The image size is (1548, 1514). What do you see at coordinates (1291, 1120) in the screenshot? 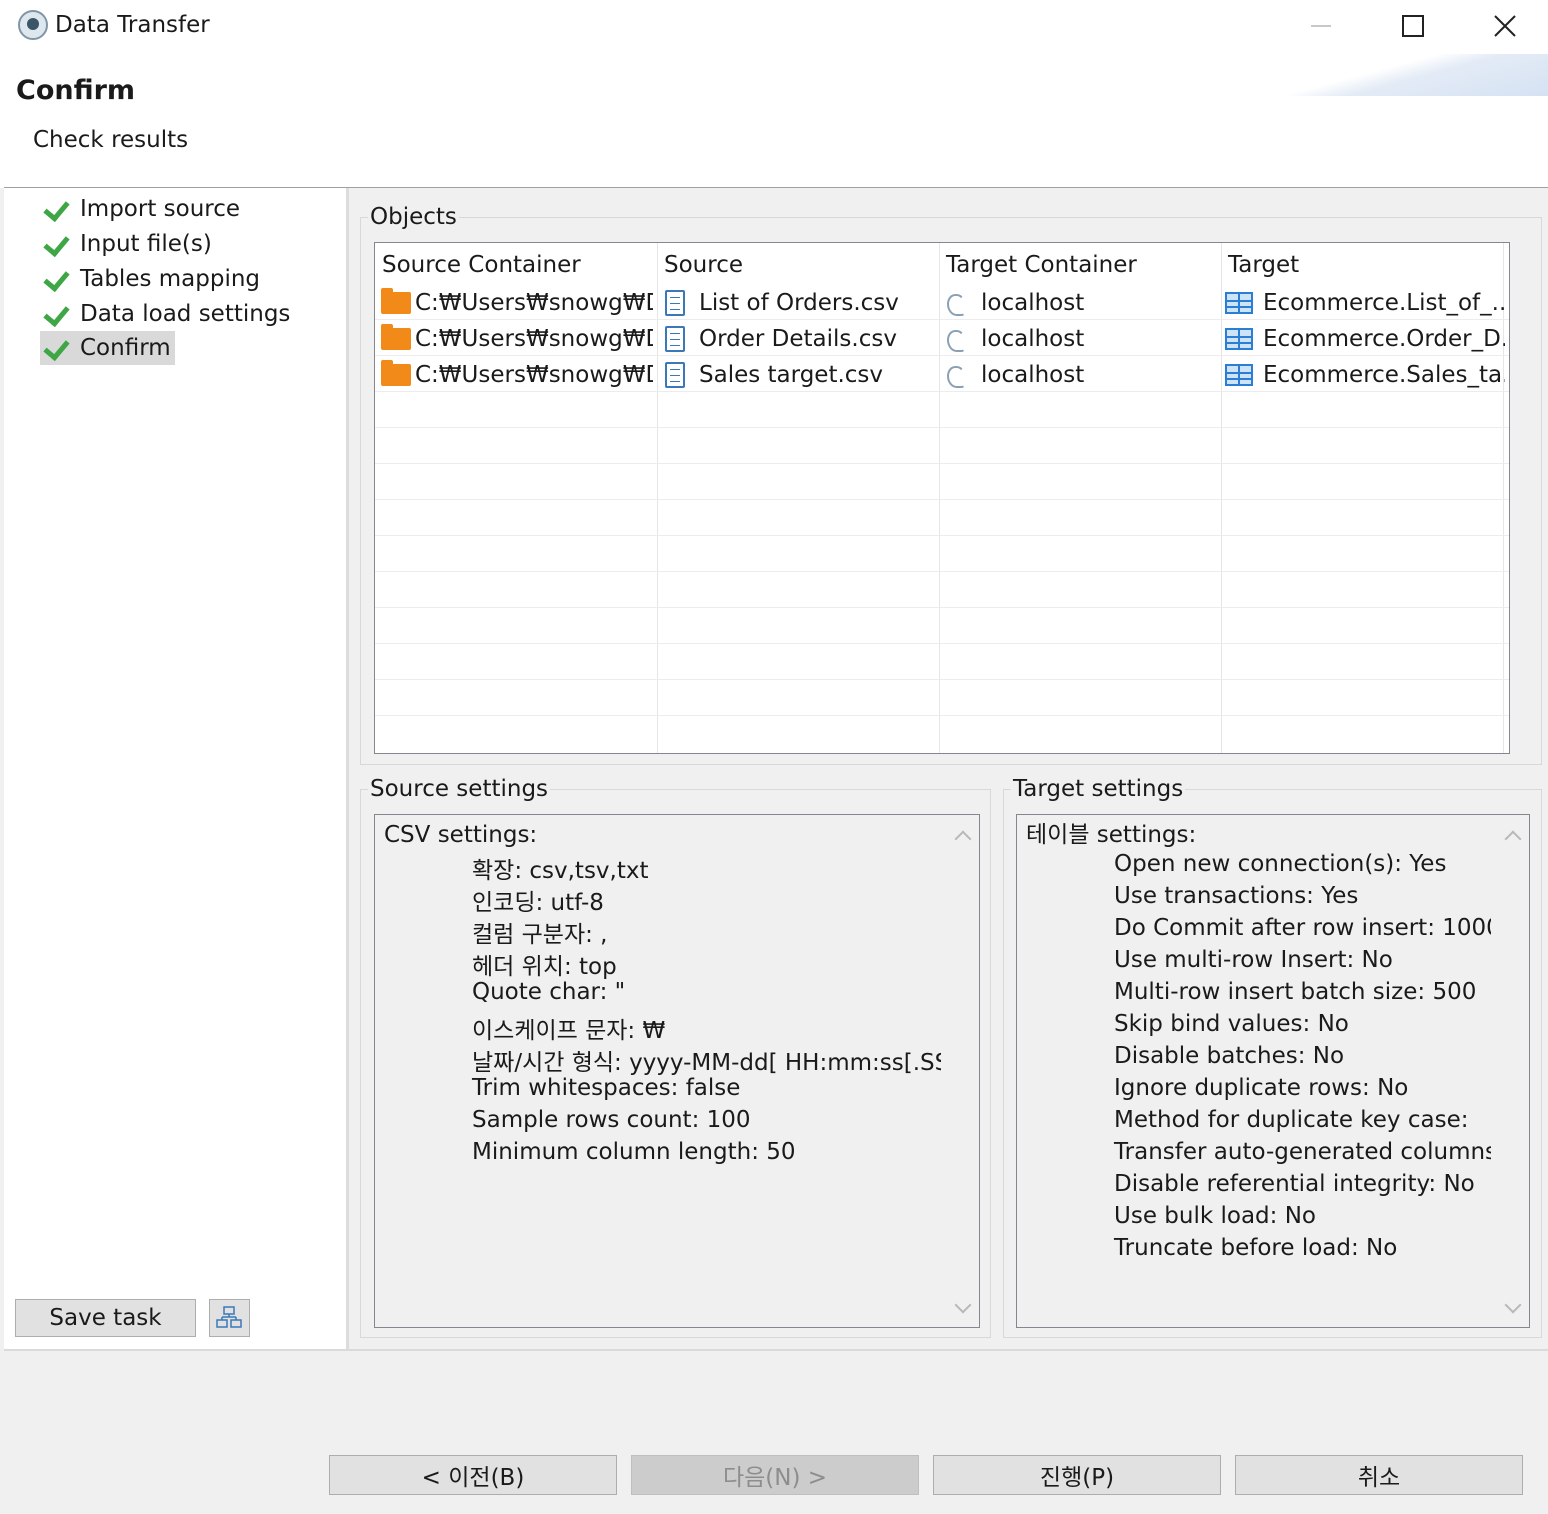
I see `settings-line: Method for duplicate key case:` at bounding box center [1291, 1120].